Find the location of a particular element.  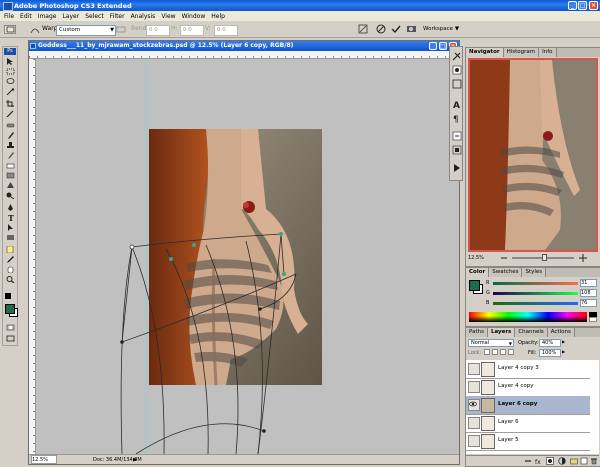

gradient-tool-icon is located at coordinates (10, 175).